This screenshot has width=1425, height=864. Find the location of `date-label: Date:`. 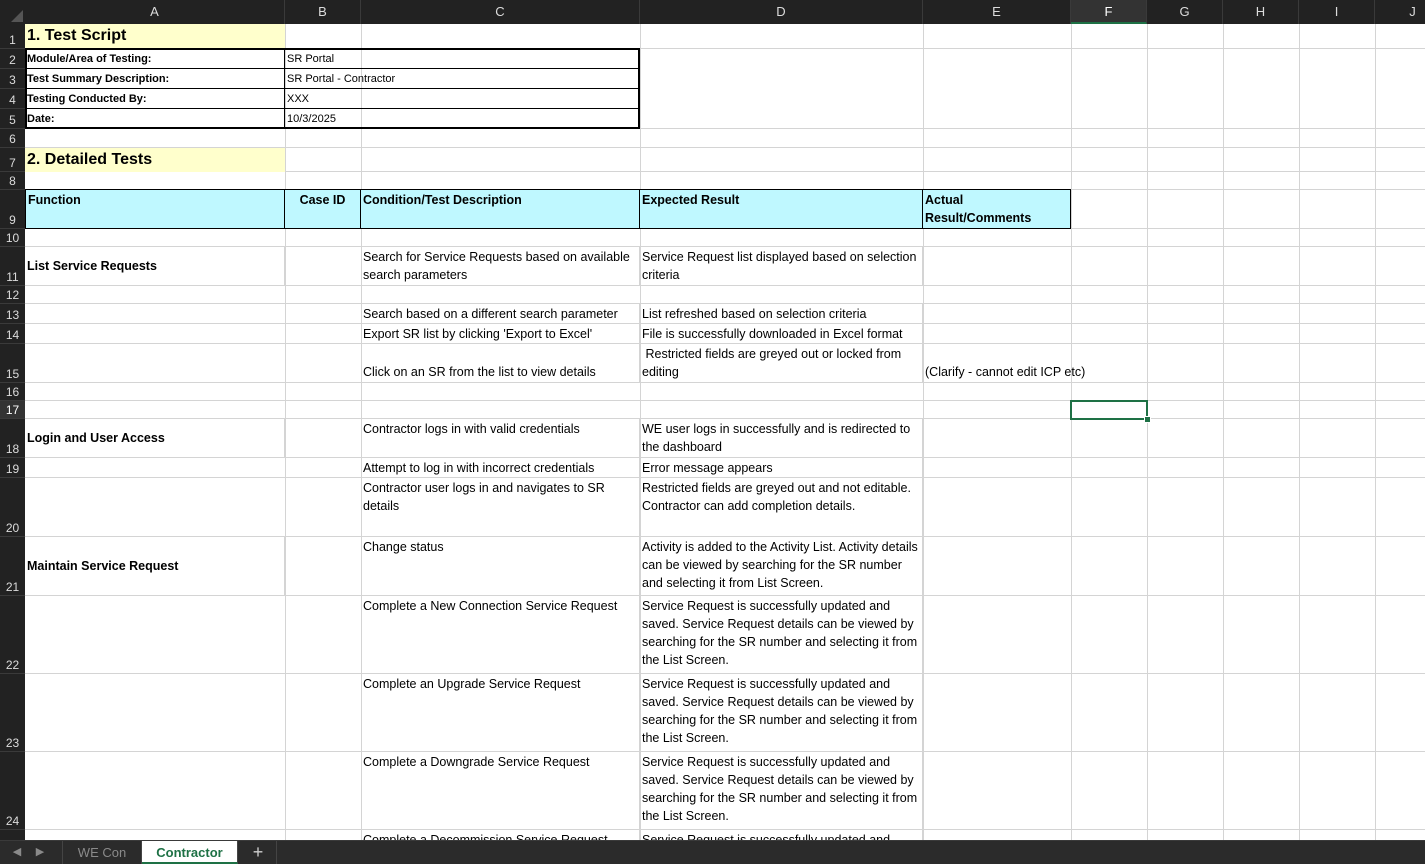

date-label: Date: is located at coordinates (155, 119).